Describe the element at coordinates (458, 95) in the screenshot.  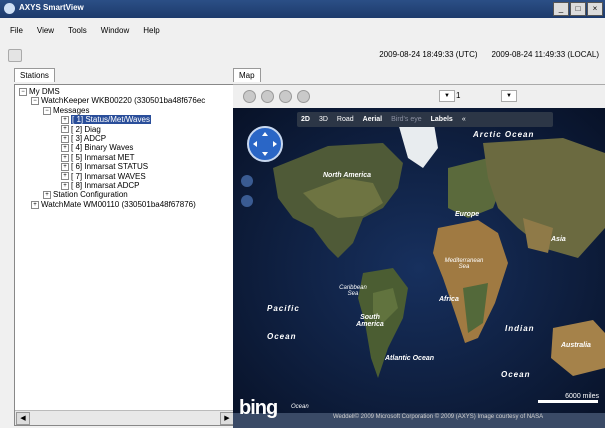
I see `map-select-value: 1` at that location.